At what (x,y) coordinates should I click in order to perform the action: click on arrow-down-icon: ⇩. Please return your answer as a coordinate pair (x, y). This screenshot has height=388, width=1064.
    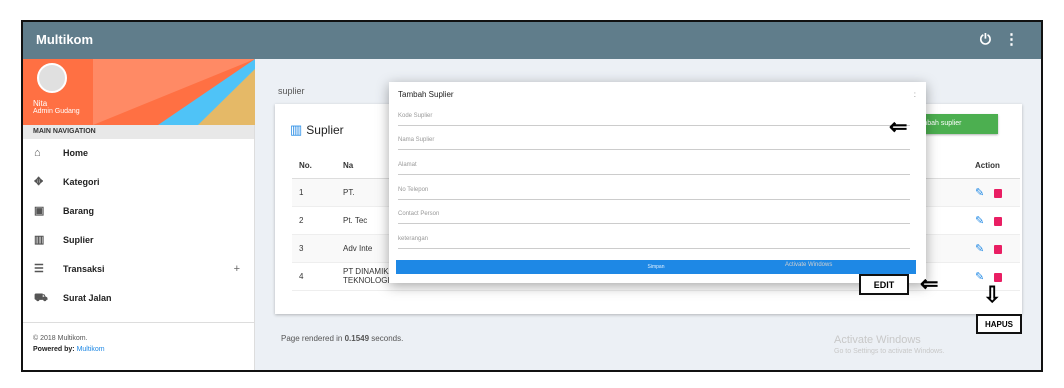
    Looking at the image, I should click on (992, 294).